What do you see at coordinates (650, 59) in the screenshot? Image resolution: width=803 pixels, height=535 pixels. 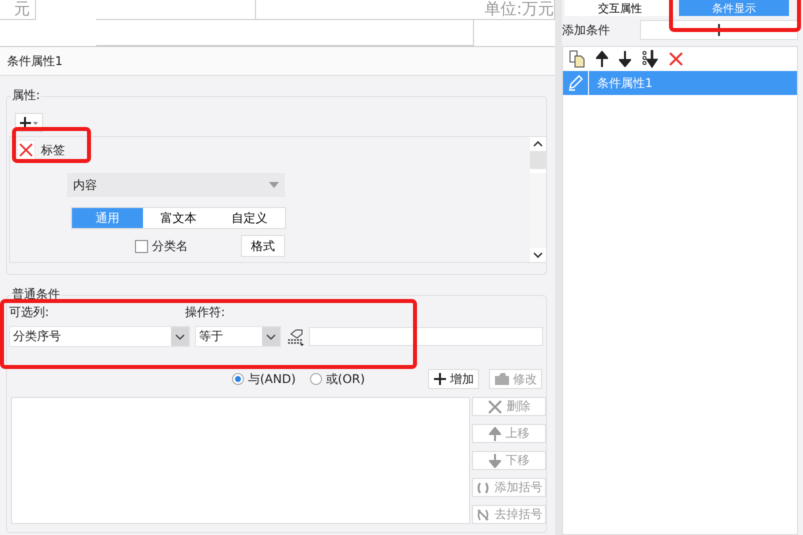 I see `move-to-bottom-icon` at bounding box center [650, 59].